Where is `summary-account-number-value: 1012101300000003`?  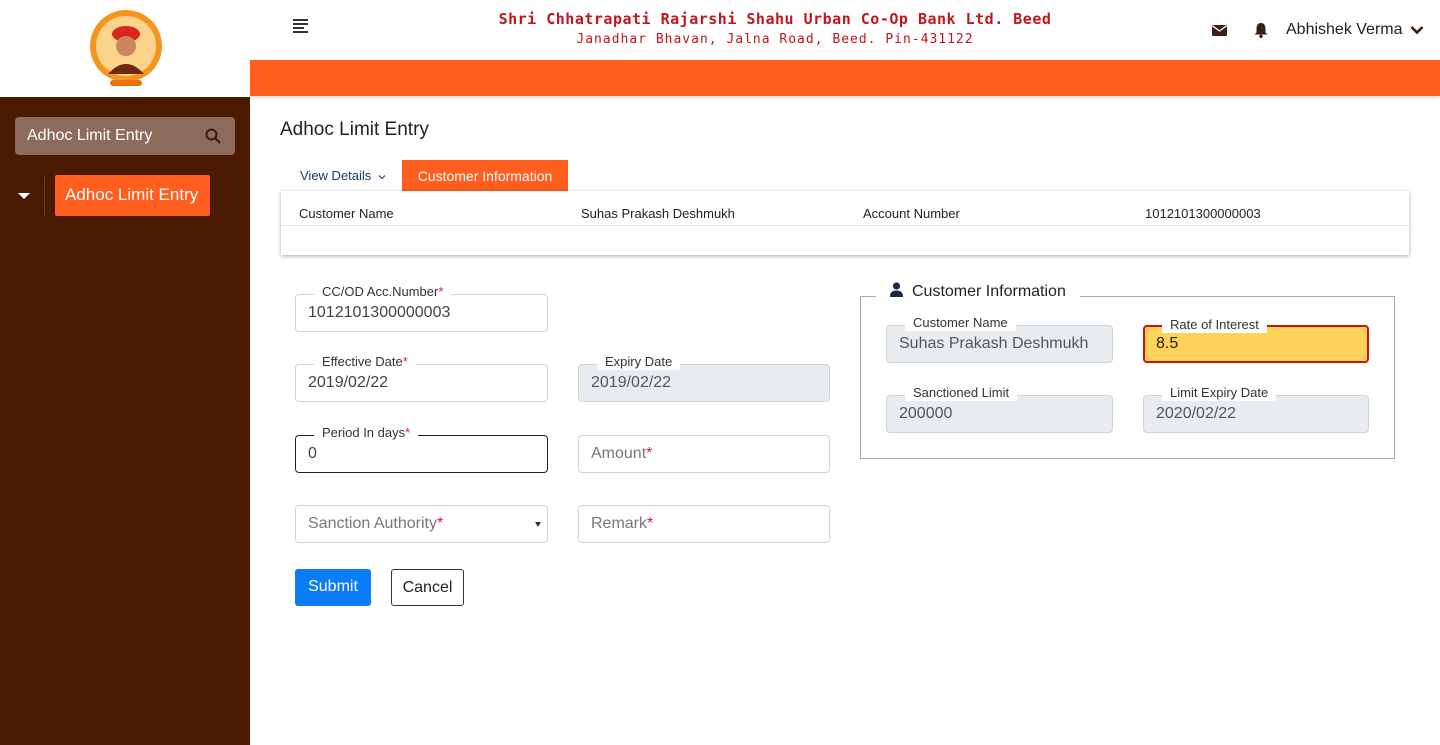
summary-account-number-value: 1012101300000003 is located at coordinates (1203, 213).